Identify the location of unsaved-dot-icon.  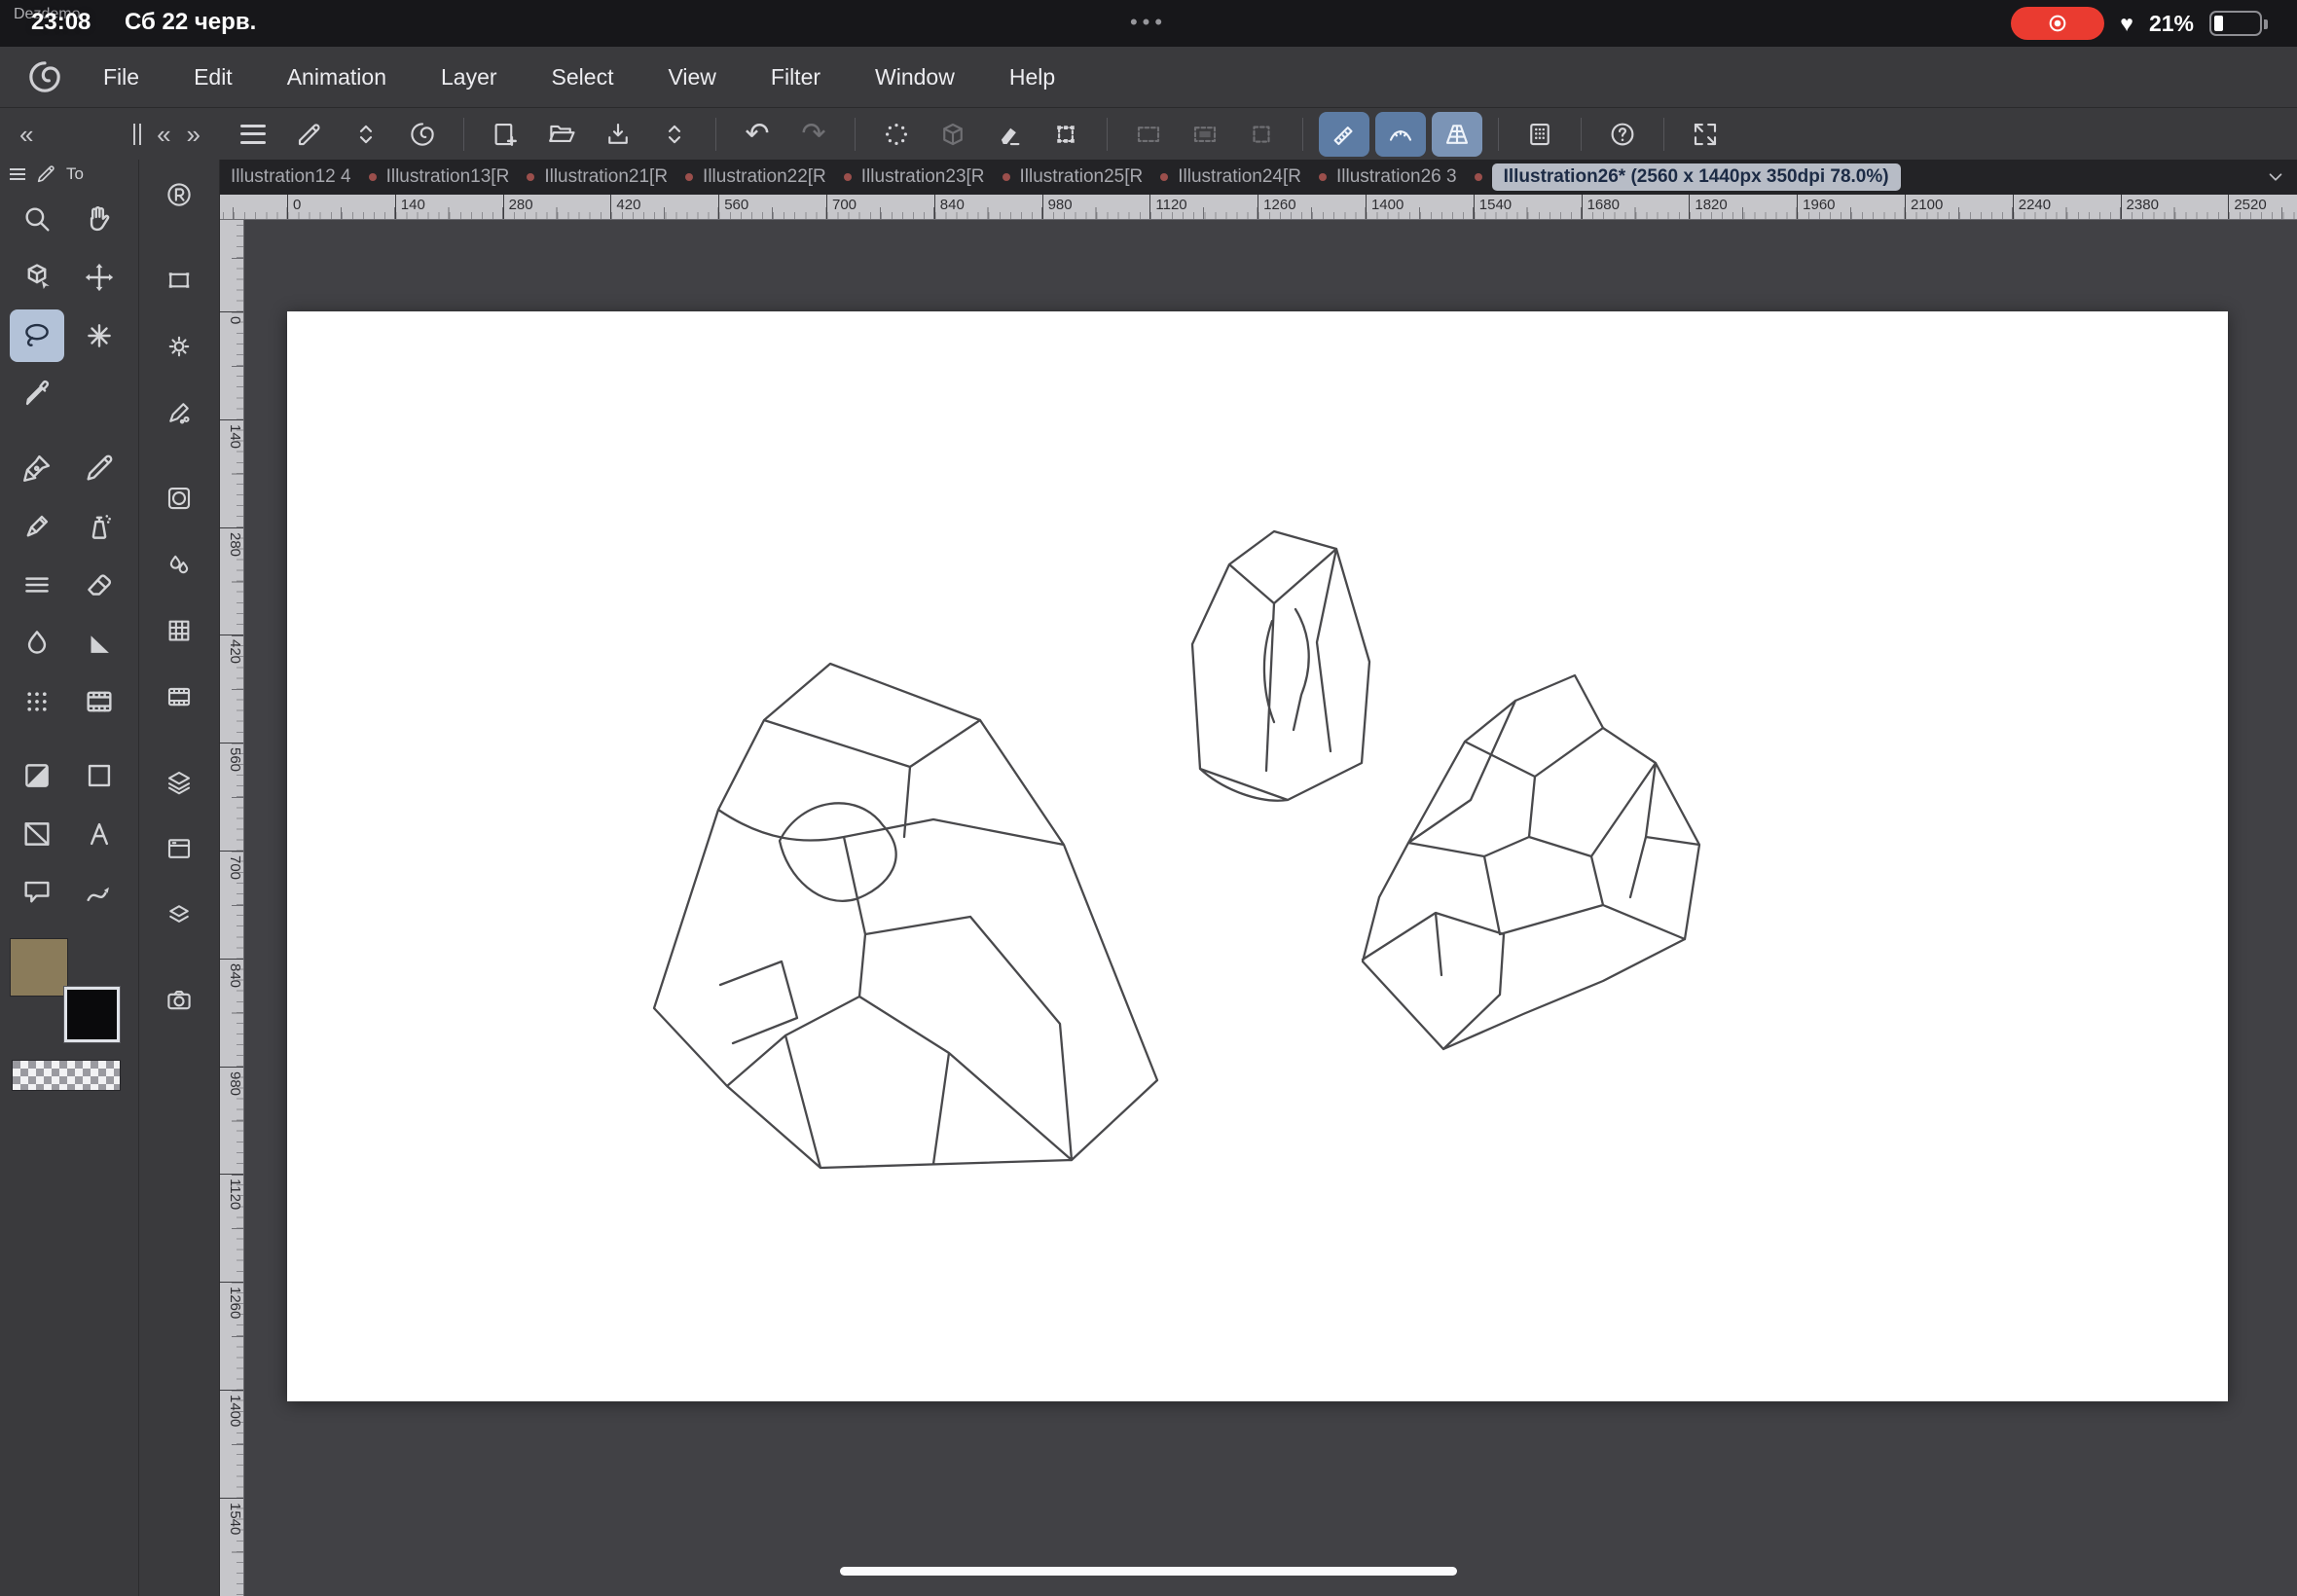
(1478, 177).